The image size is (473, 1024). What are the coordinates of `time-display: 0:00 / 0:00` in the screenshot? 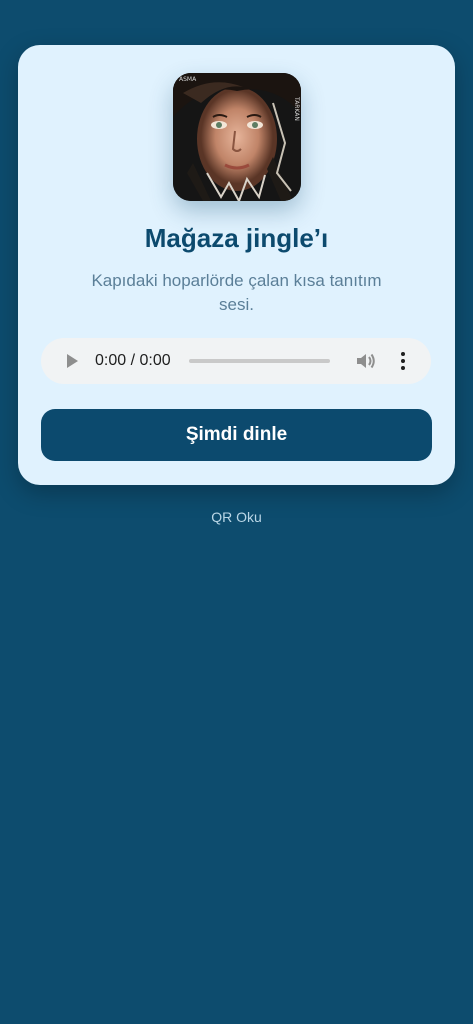 It's located at (133, 360).